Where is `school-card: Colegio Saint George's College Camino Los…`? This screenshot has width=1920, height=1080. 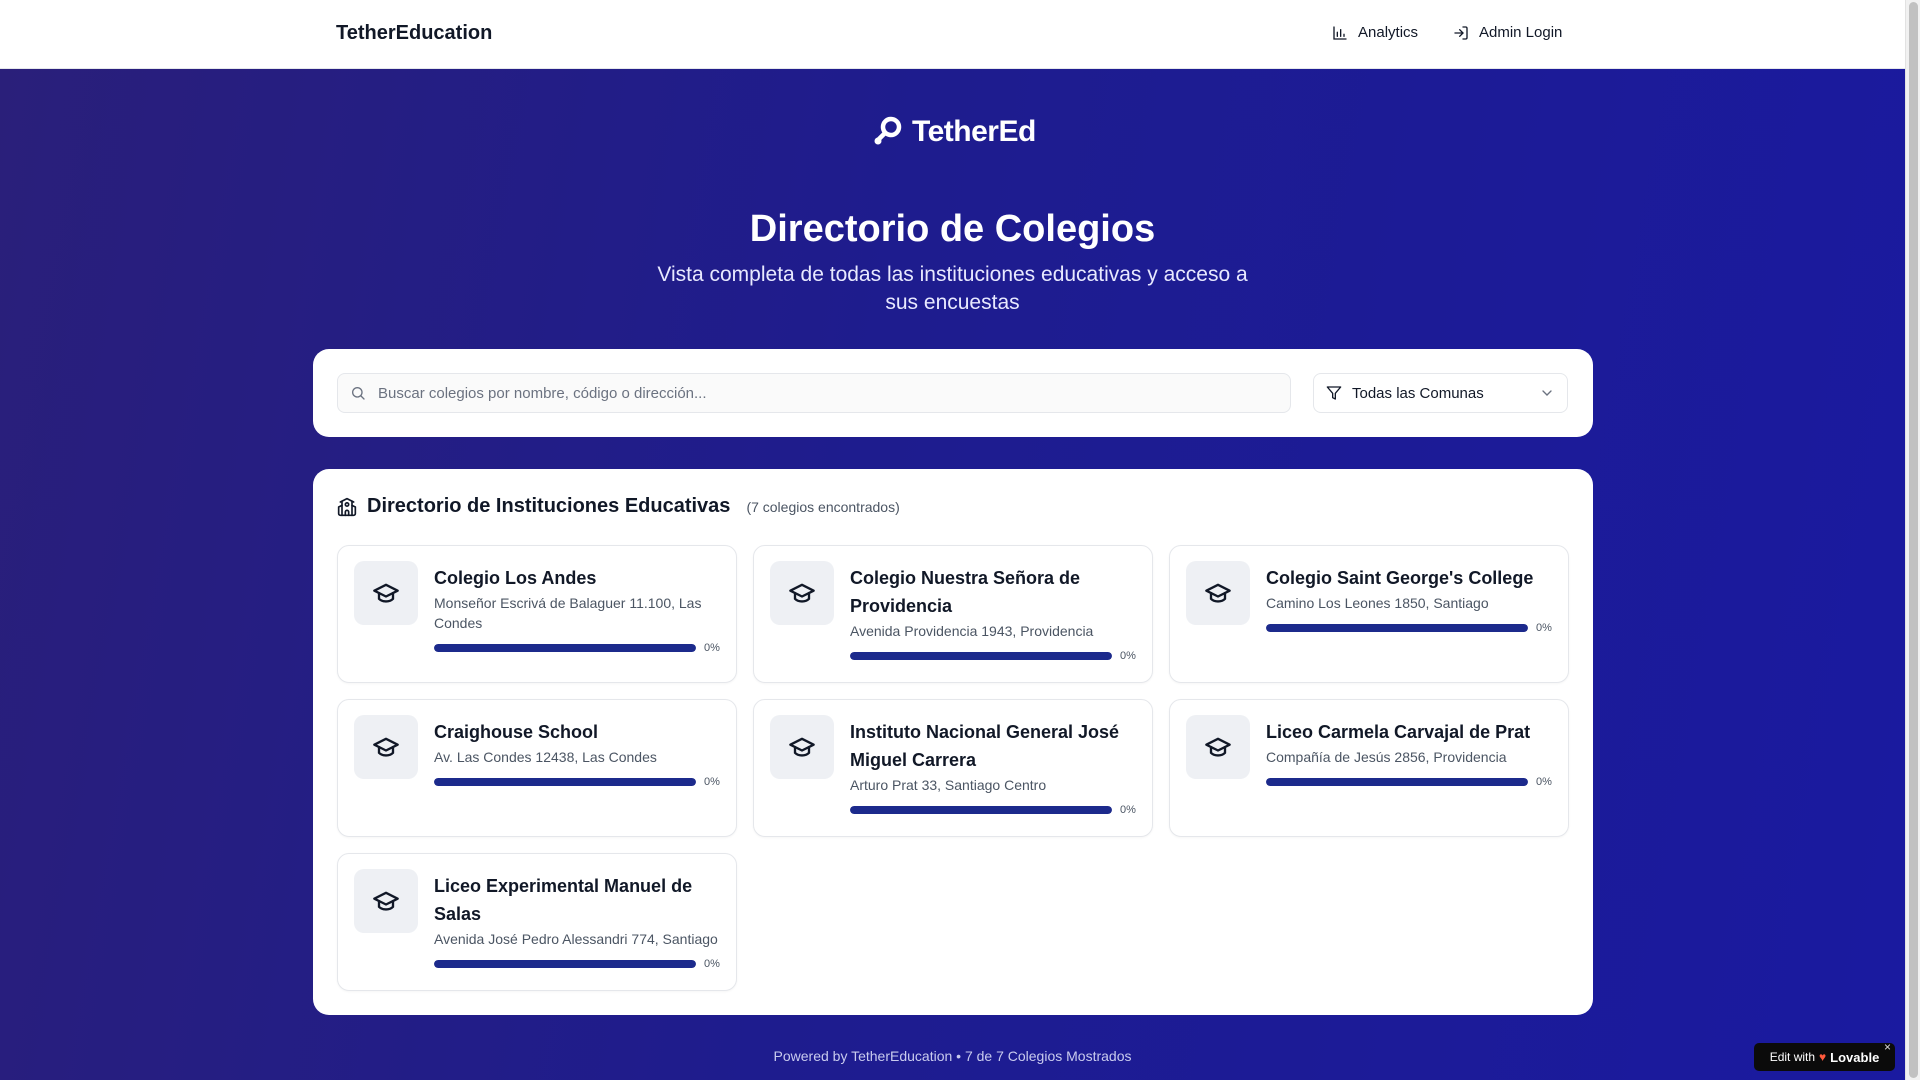
school-card: Colegio Saint George's College Camino Los… is located at coordinates (1369, 614).